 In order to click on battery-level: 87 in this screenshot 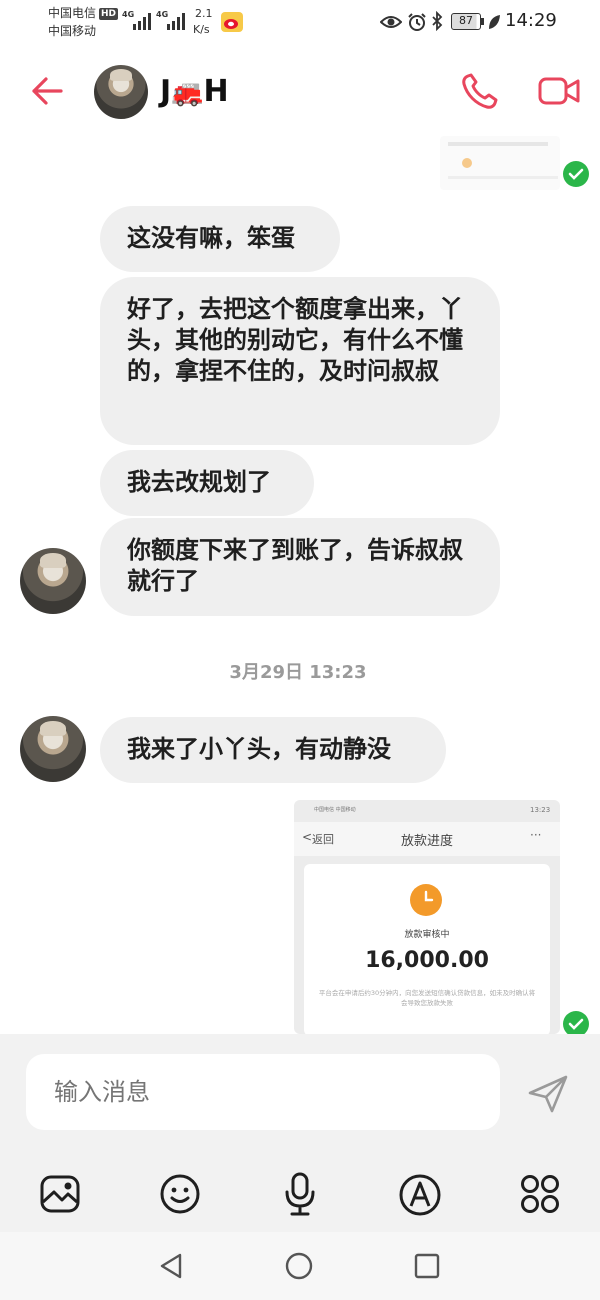, I will do `click(466, 21)`.